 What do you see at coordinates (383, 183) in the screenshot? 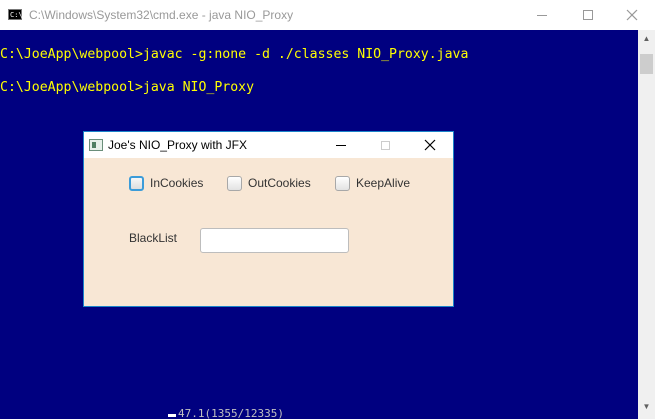
I see `checkbox-label: KeepAlive` at bounding box center [383, 183].